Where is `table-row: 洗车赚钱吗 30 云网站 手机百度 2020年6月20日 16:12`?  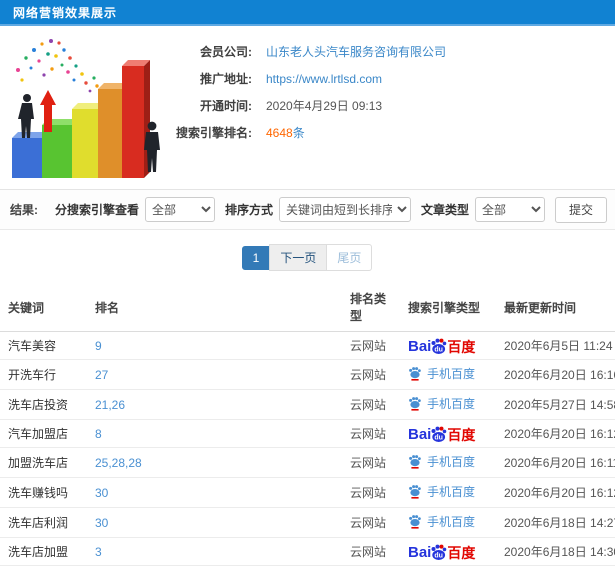
table-row: 洗车赚钱吗 30 云网站 手机百度 2020年6月20日 16:12 is located at coordinates (307, 492).